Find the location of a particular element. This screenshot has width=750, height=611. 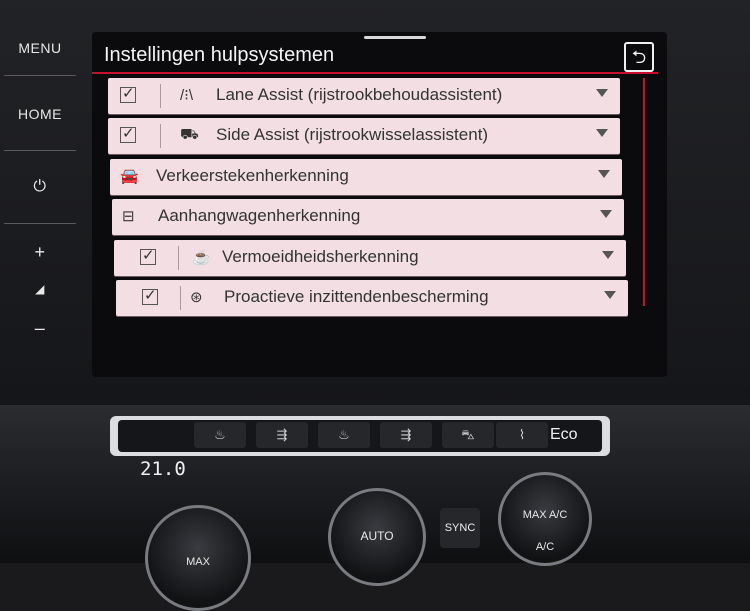

traffic-sign-icon: 🚘 is located at coordinates (129, 176).